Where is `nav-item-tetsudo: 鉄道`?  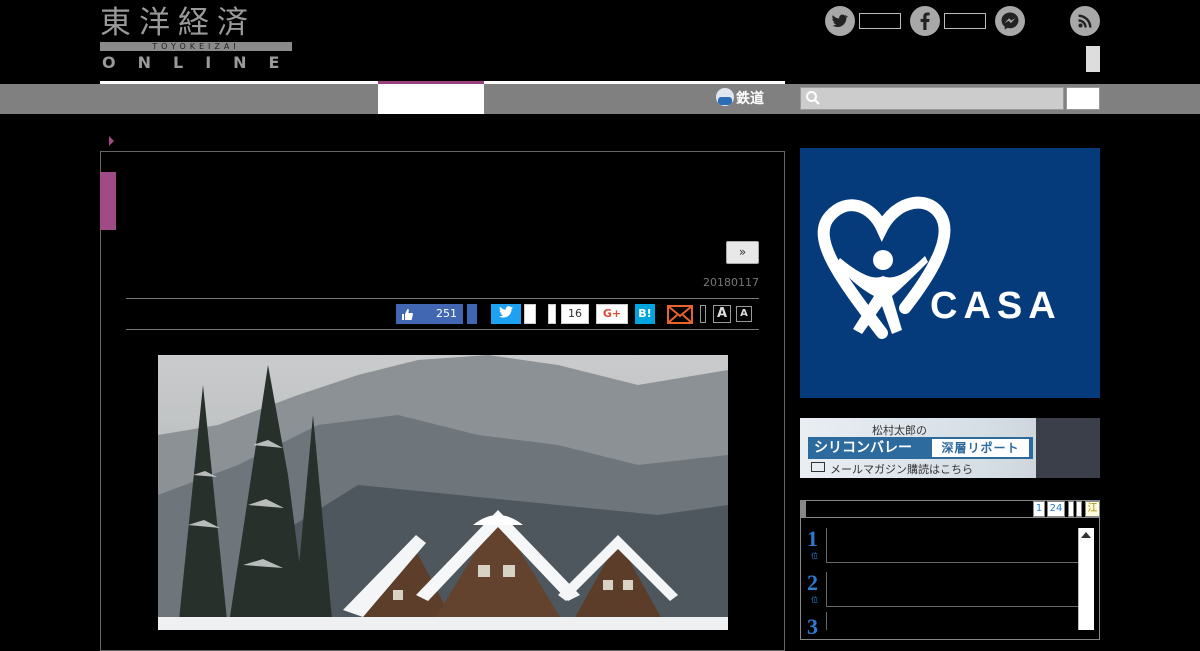
nav-item-tetsudo: 鉄道 is located at coordinates (740, 99).